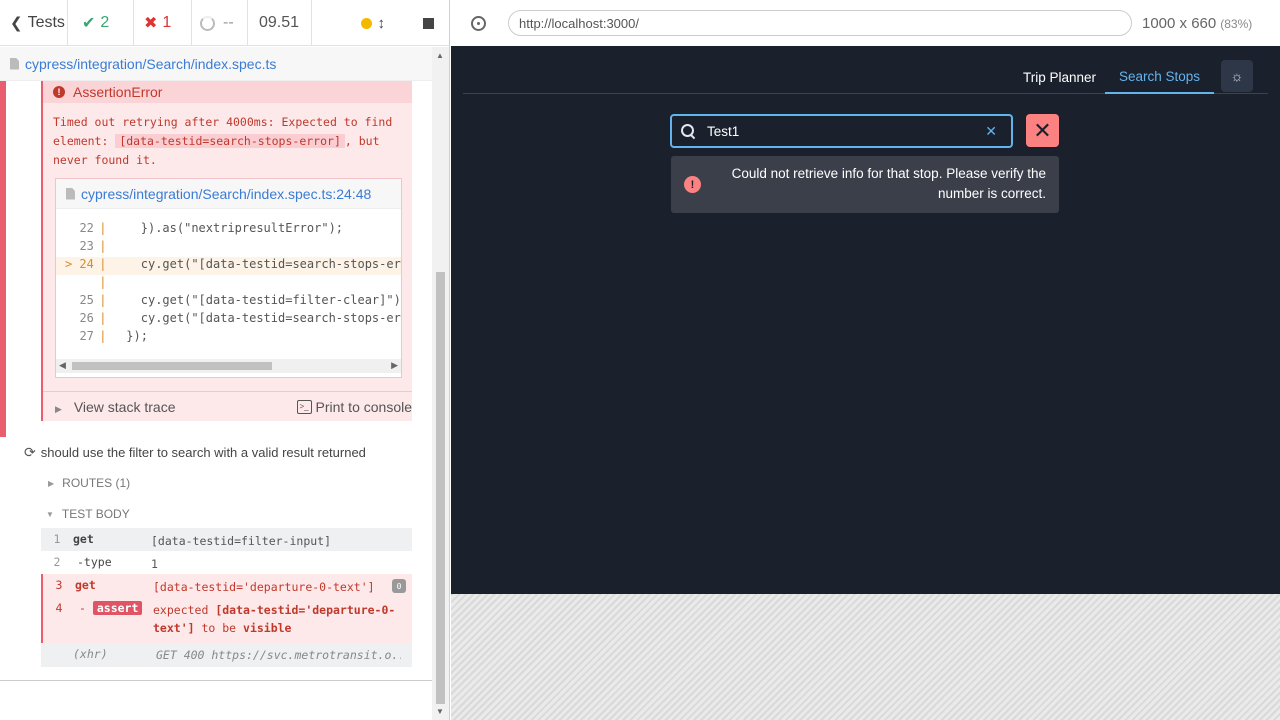  Describe the element at coordinates (230, 141) in the screenshot. I see `error-selector: [data-testid=search-stops-error]` at that location.